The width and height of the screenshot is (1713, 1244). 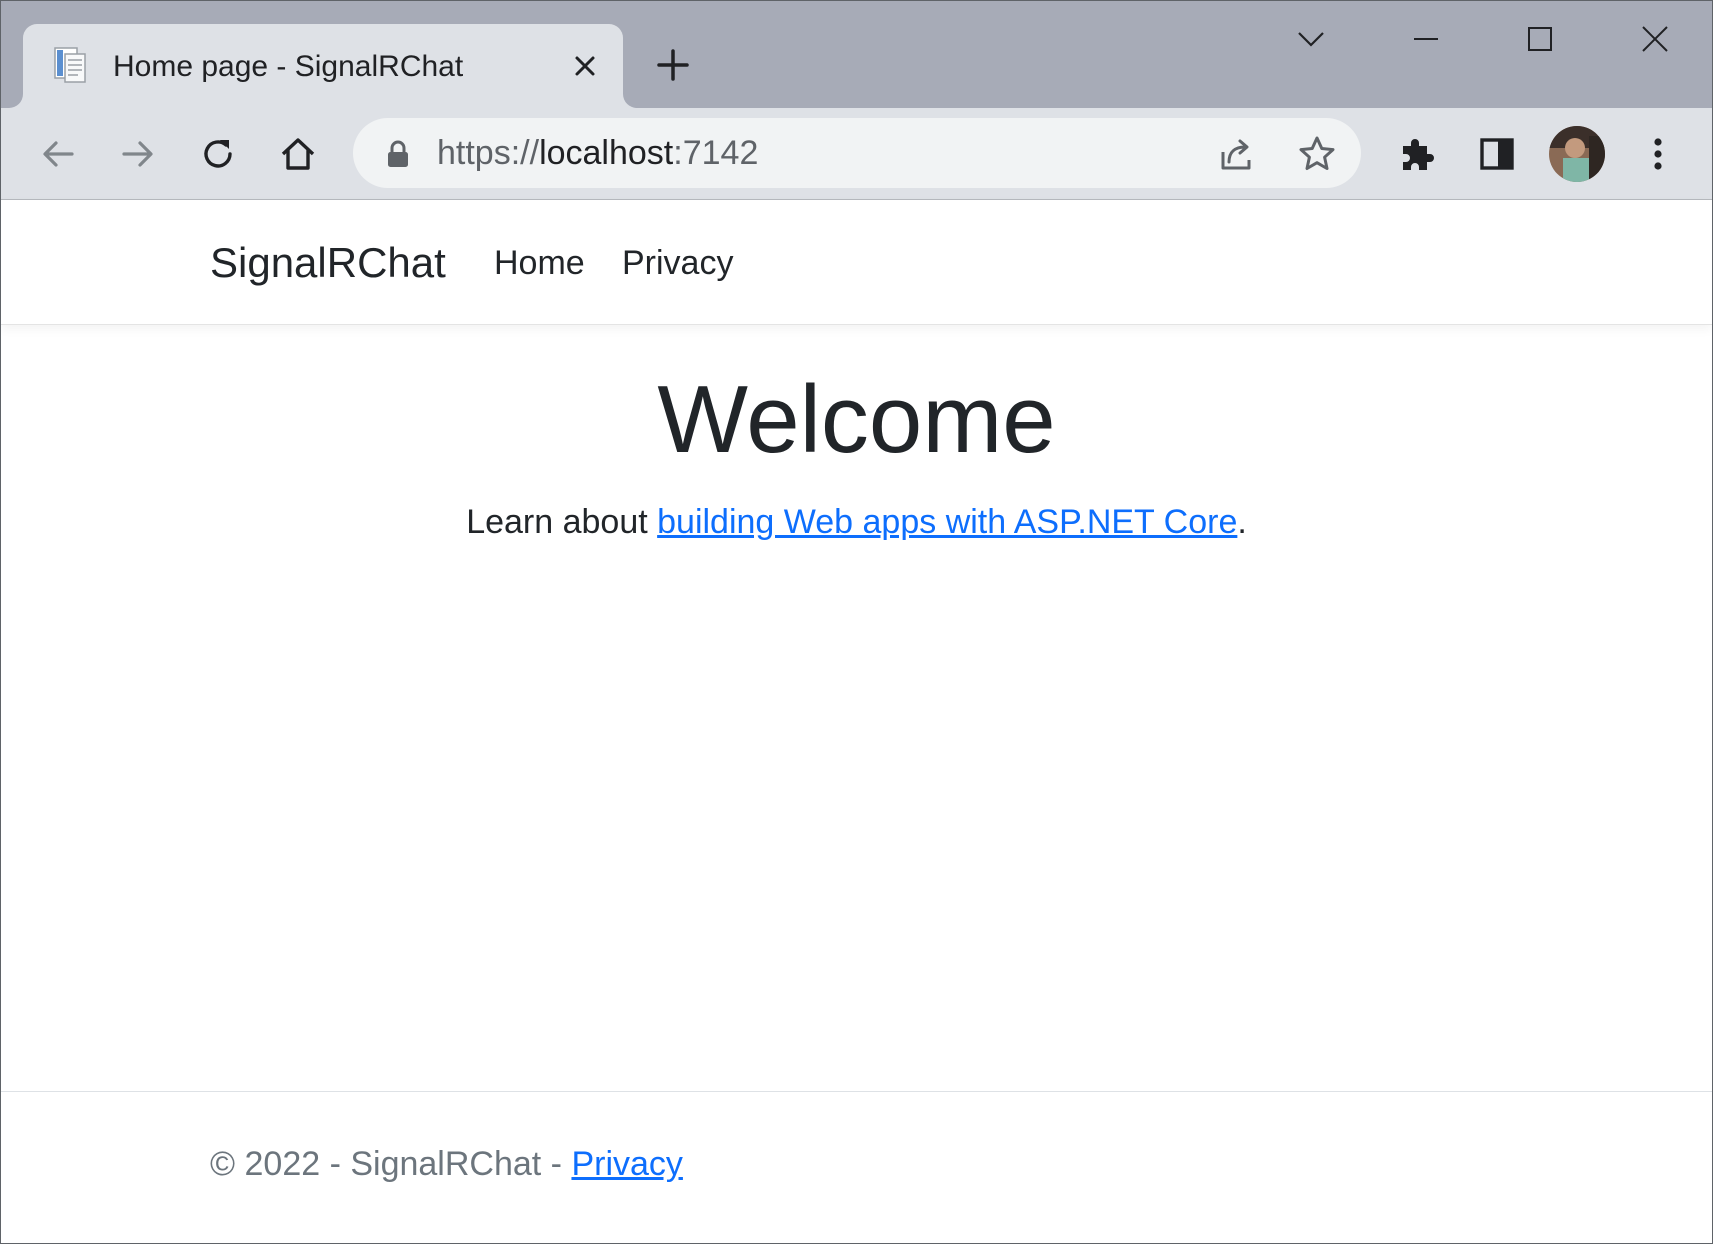 I want to click on star-icon, so click(x=1317, y=154).